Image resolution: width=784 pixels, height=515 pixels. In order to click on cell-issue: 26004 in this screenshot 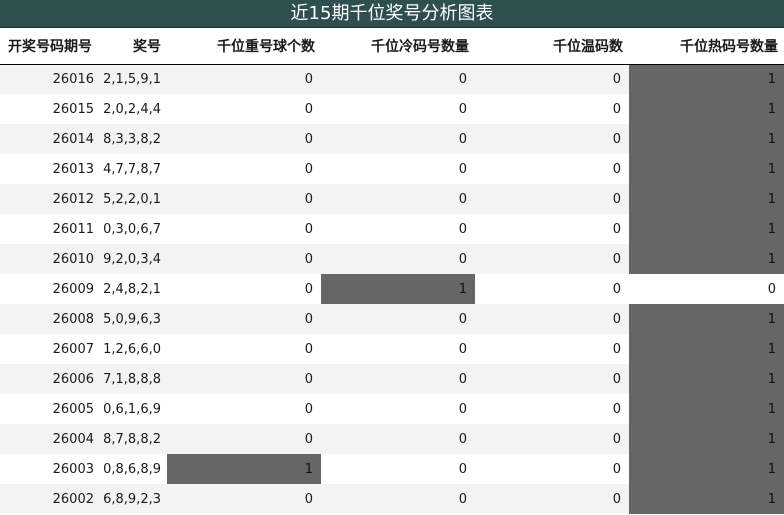, I will do `click(50, 439)`.